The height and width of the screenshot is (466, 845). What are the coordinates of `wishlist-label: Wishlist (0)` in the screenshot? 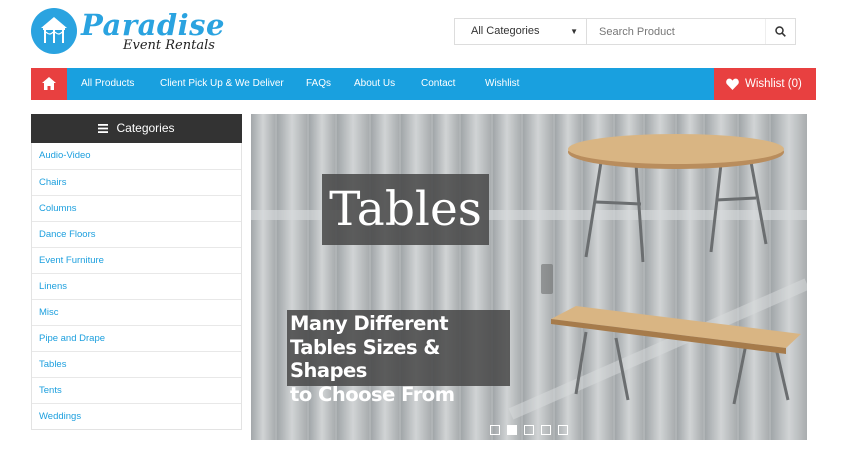 It's located at (773, 84).